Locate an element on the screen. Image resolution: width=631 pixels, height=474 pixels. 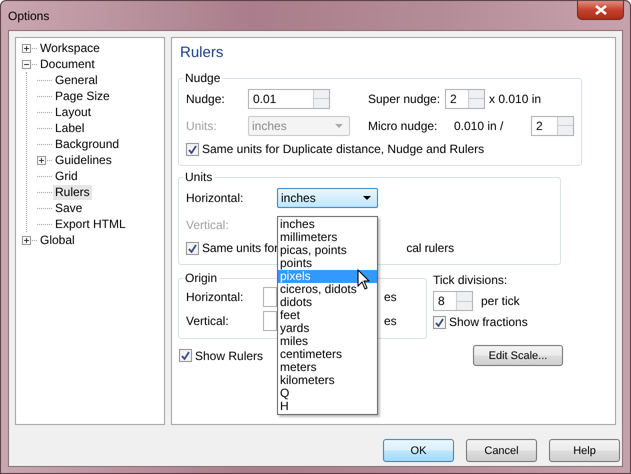
dropdown-option: Q is located at coordinates (327, 393).